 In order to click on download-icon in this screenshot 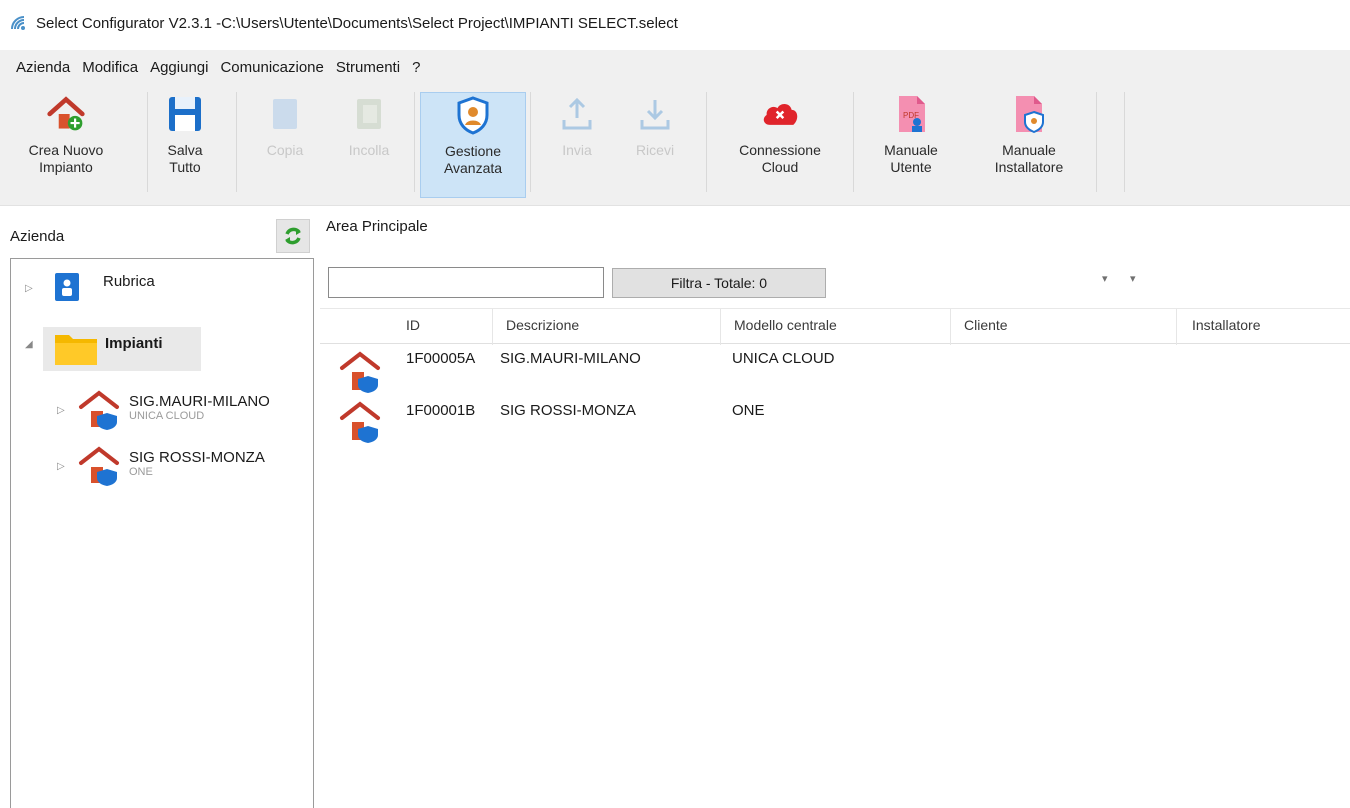, I will do `click(655, 114)`.